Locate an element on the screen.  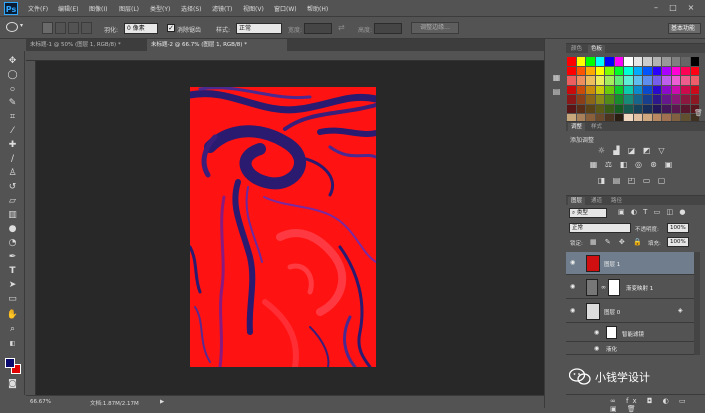
menu-edit: 编辑(E) is located at coordinates (68, 8).